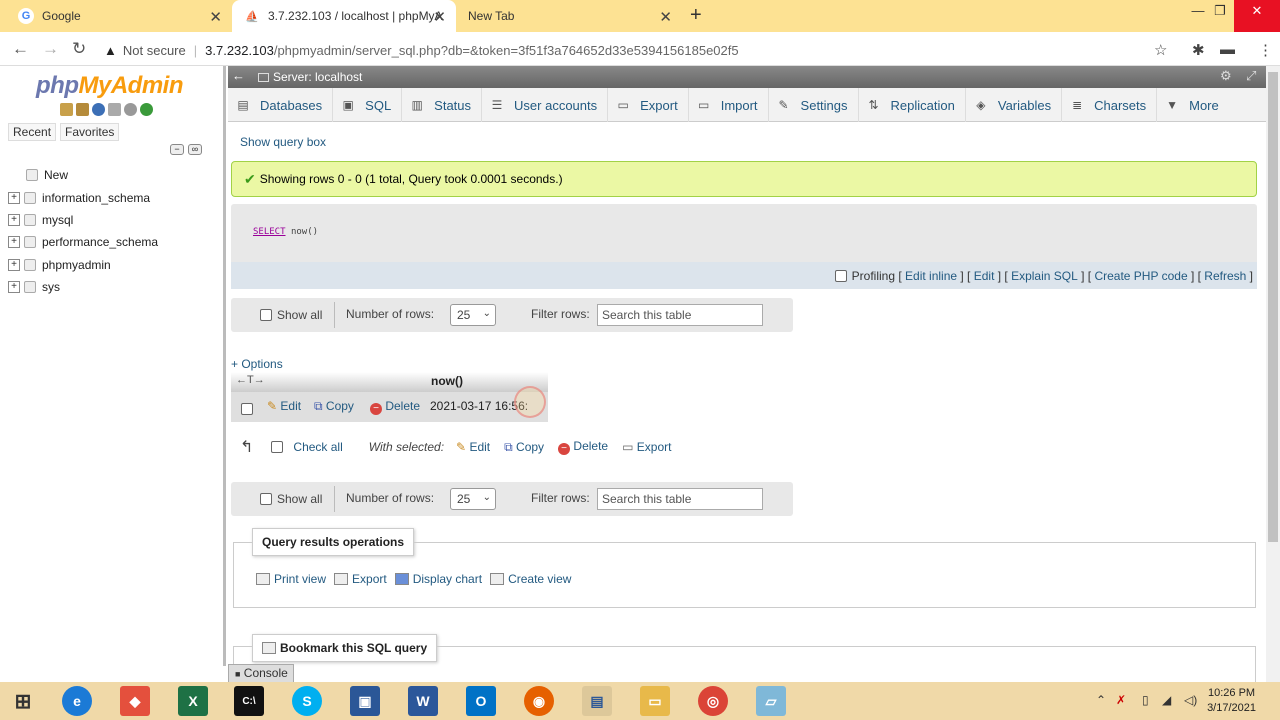  What do you see at coordinates (1257, 16) in the screenshot?
I see `close-window-icon: ✕` at bounding box center [1257, 16].